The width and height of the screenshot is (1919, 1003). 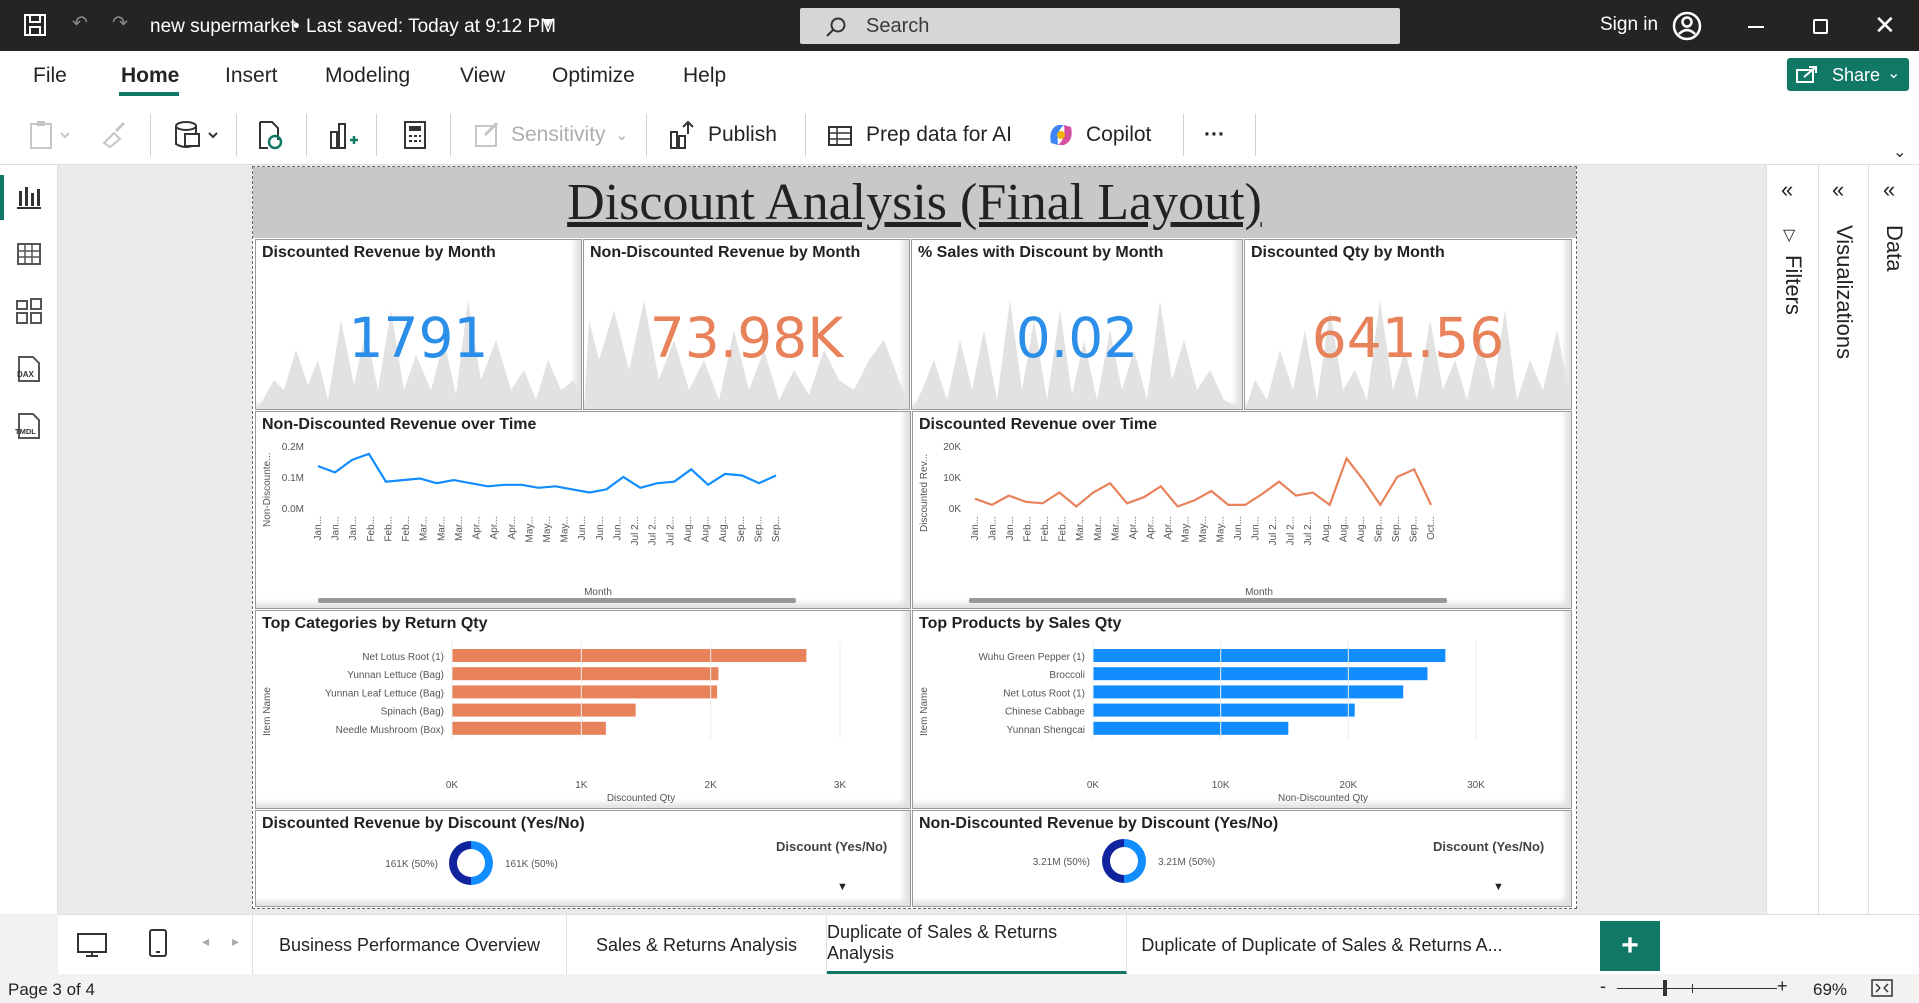 What do you see at coordinates (410, 945) in the screenshot?
I see `page-tab: Business Performance Overview` at bounding box center [410, 945].